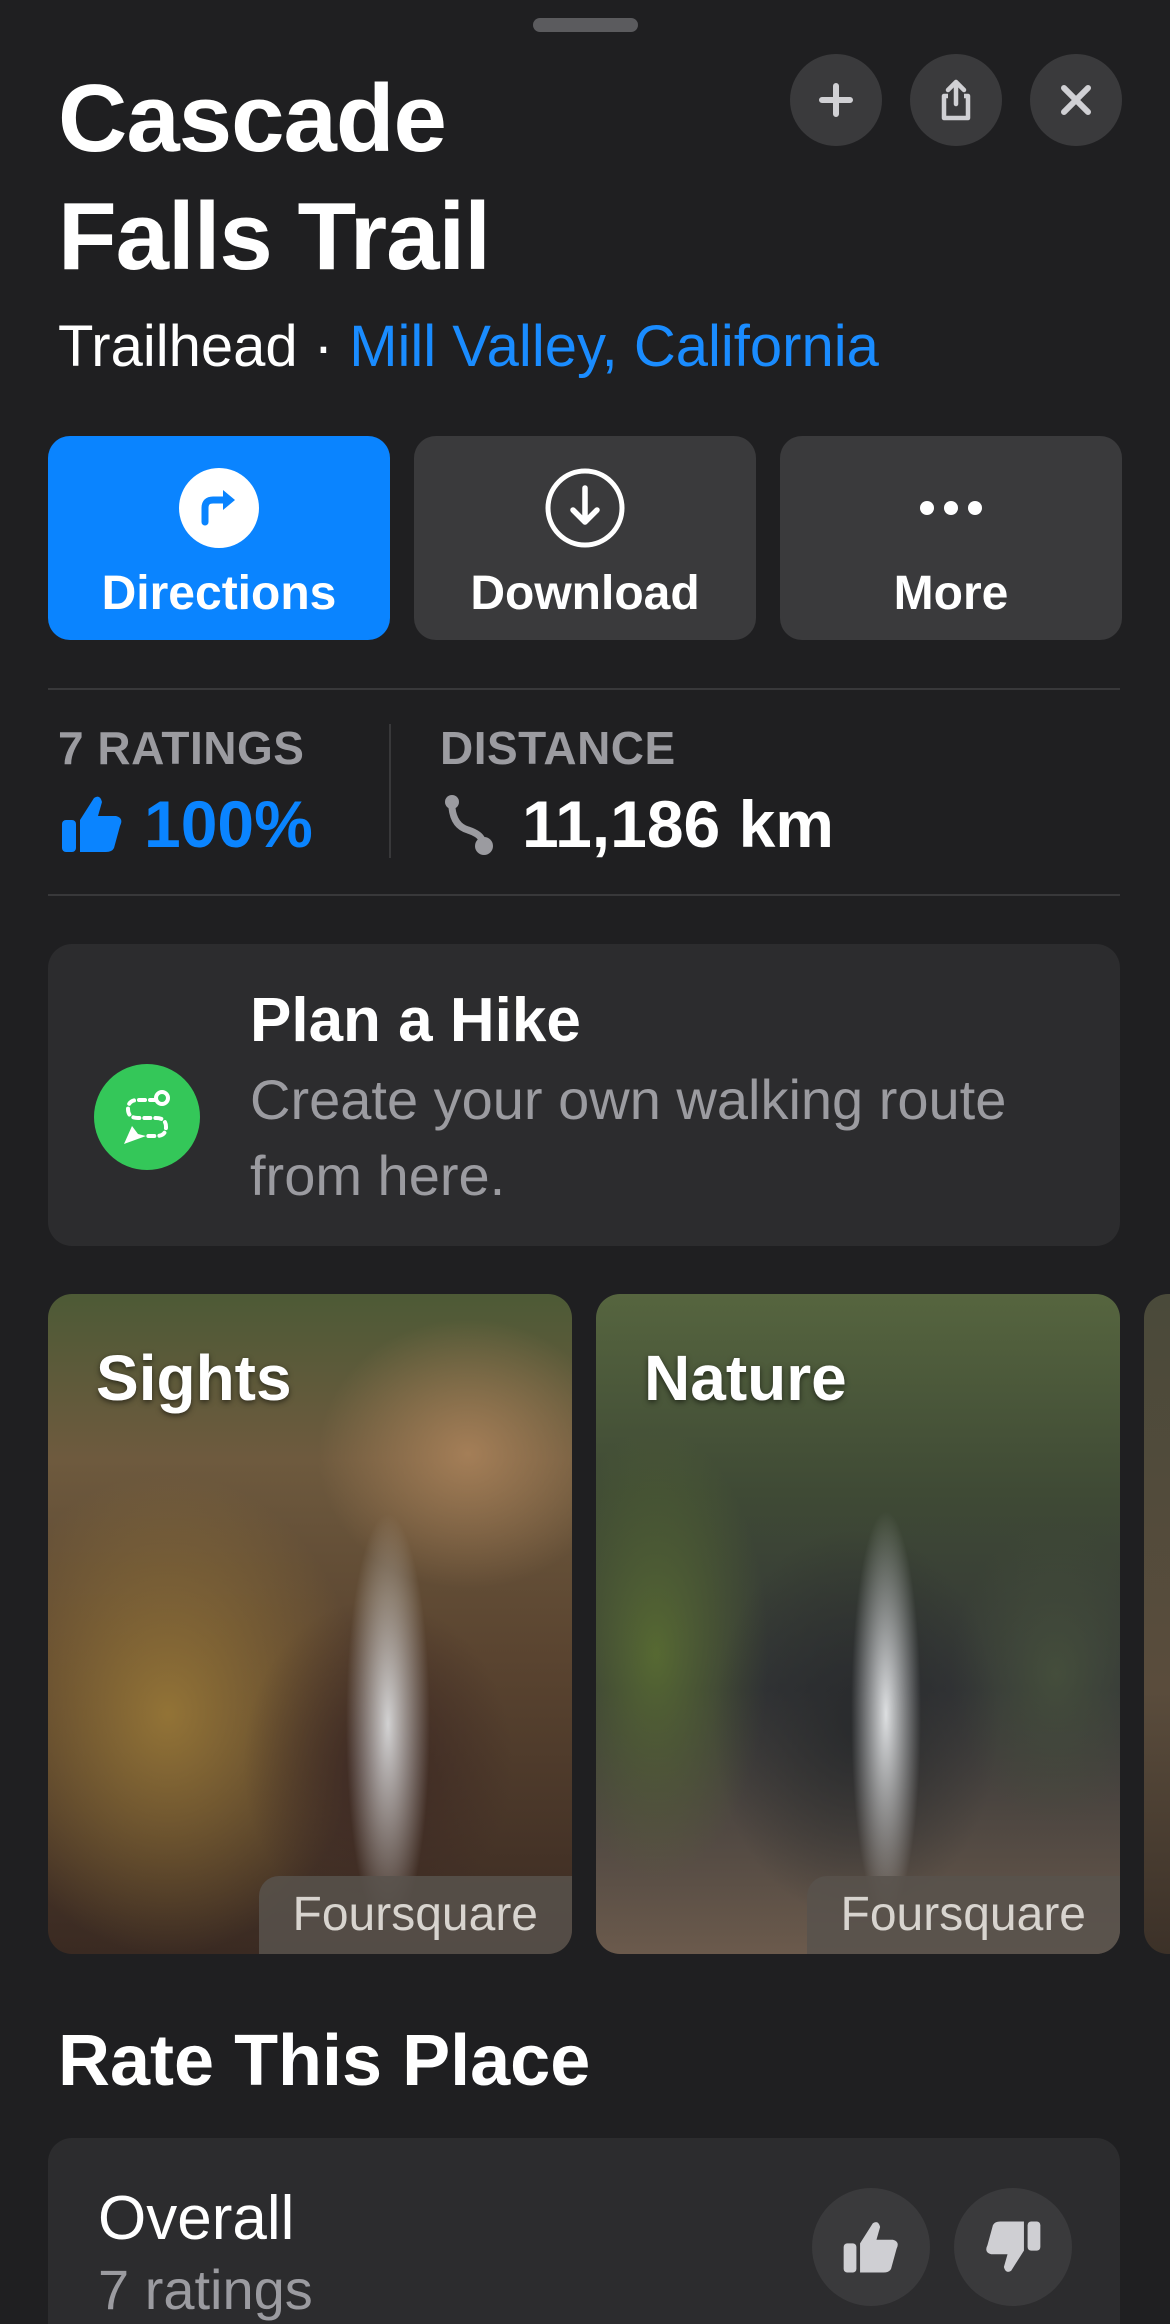  I want to click on place-title: Cascade Falls Trail, so click(408, 178).